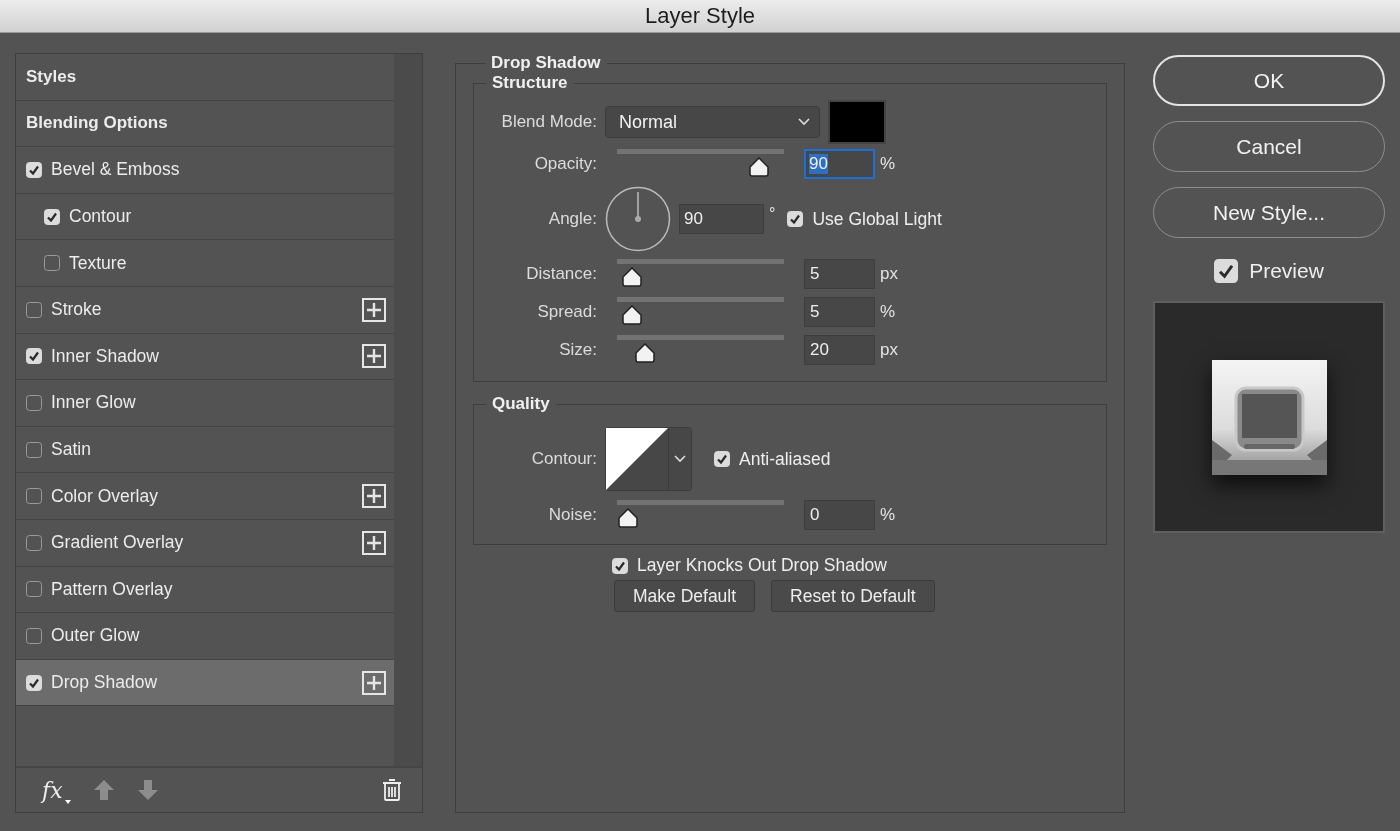 This screenshot has height=831, width=1400. I want to click on item-label: Inner Glow, so click(93, 403).